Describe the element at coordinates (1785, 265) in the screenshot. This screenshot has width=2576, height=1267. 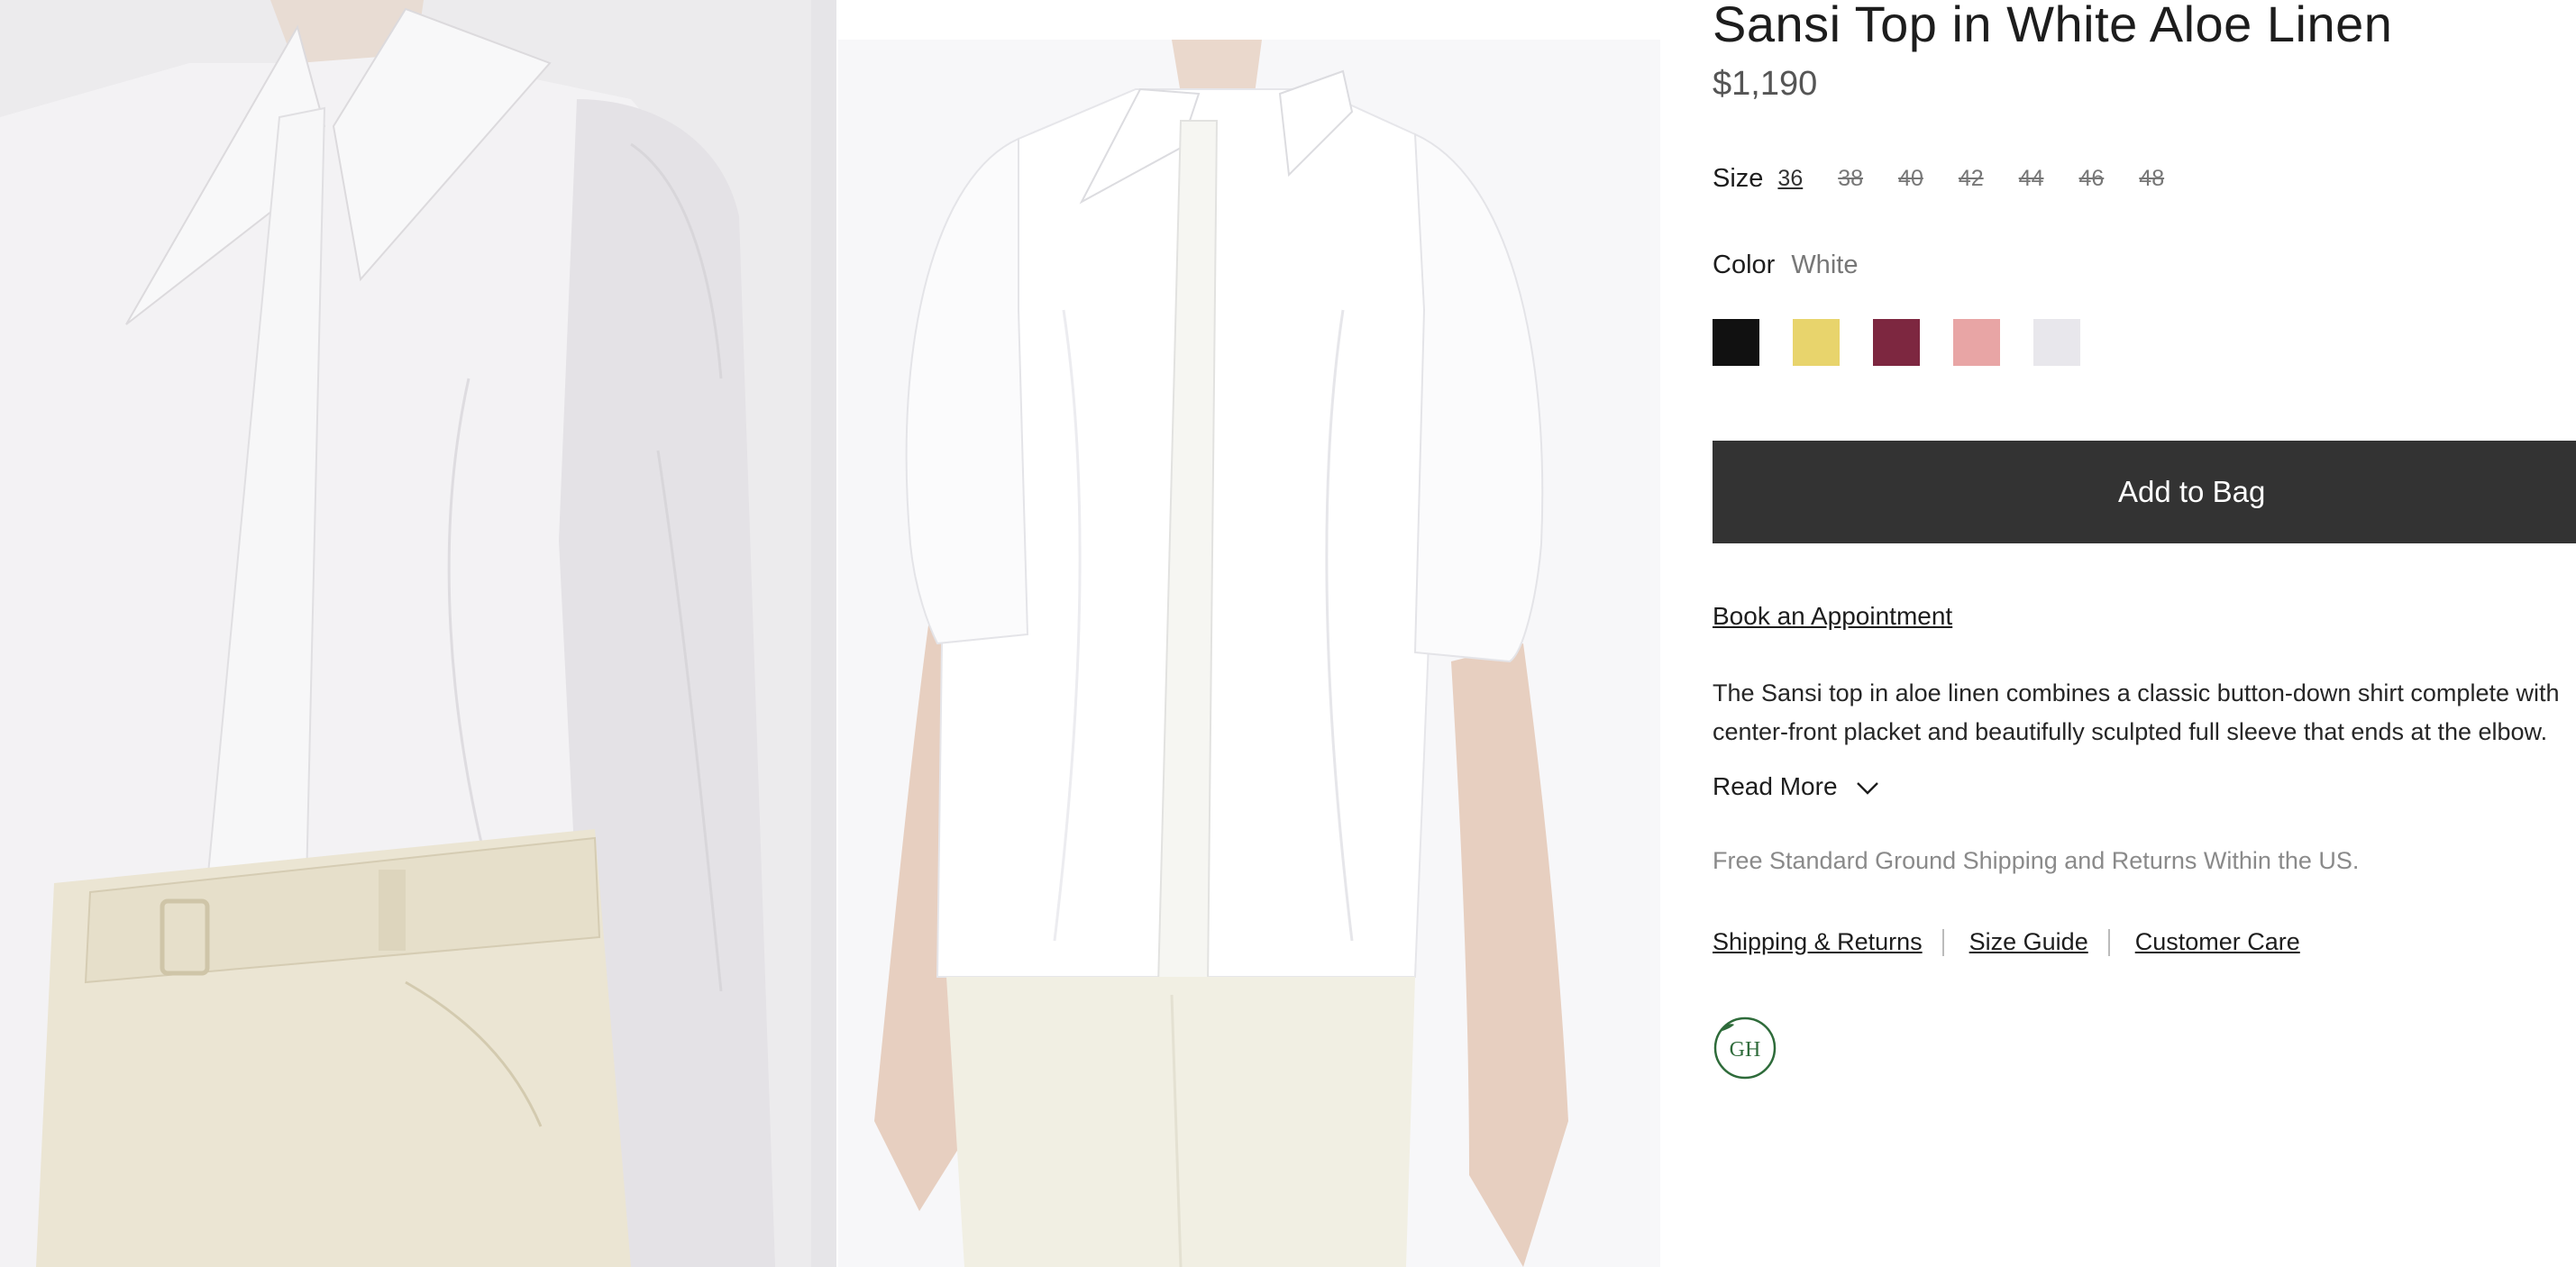
I see `color-selector: Color White` at that location.